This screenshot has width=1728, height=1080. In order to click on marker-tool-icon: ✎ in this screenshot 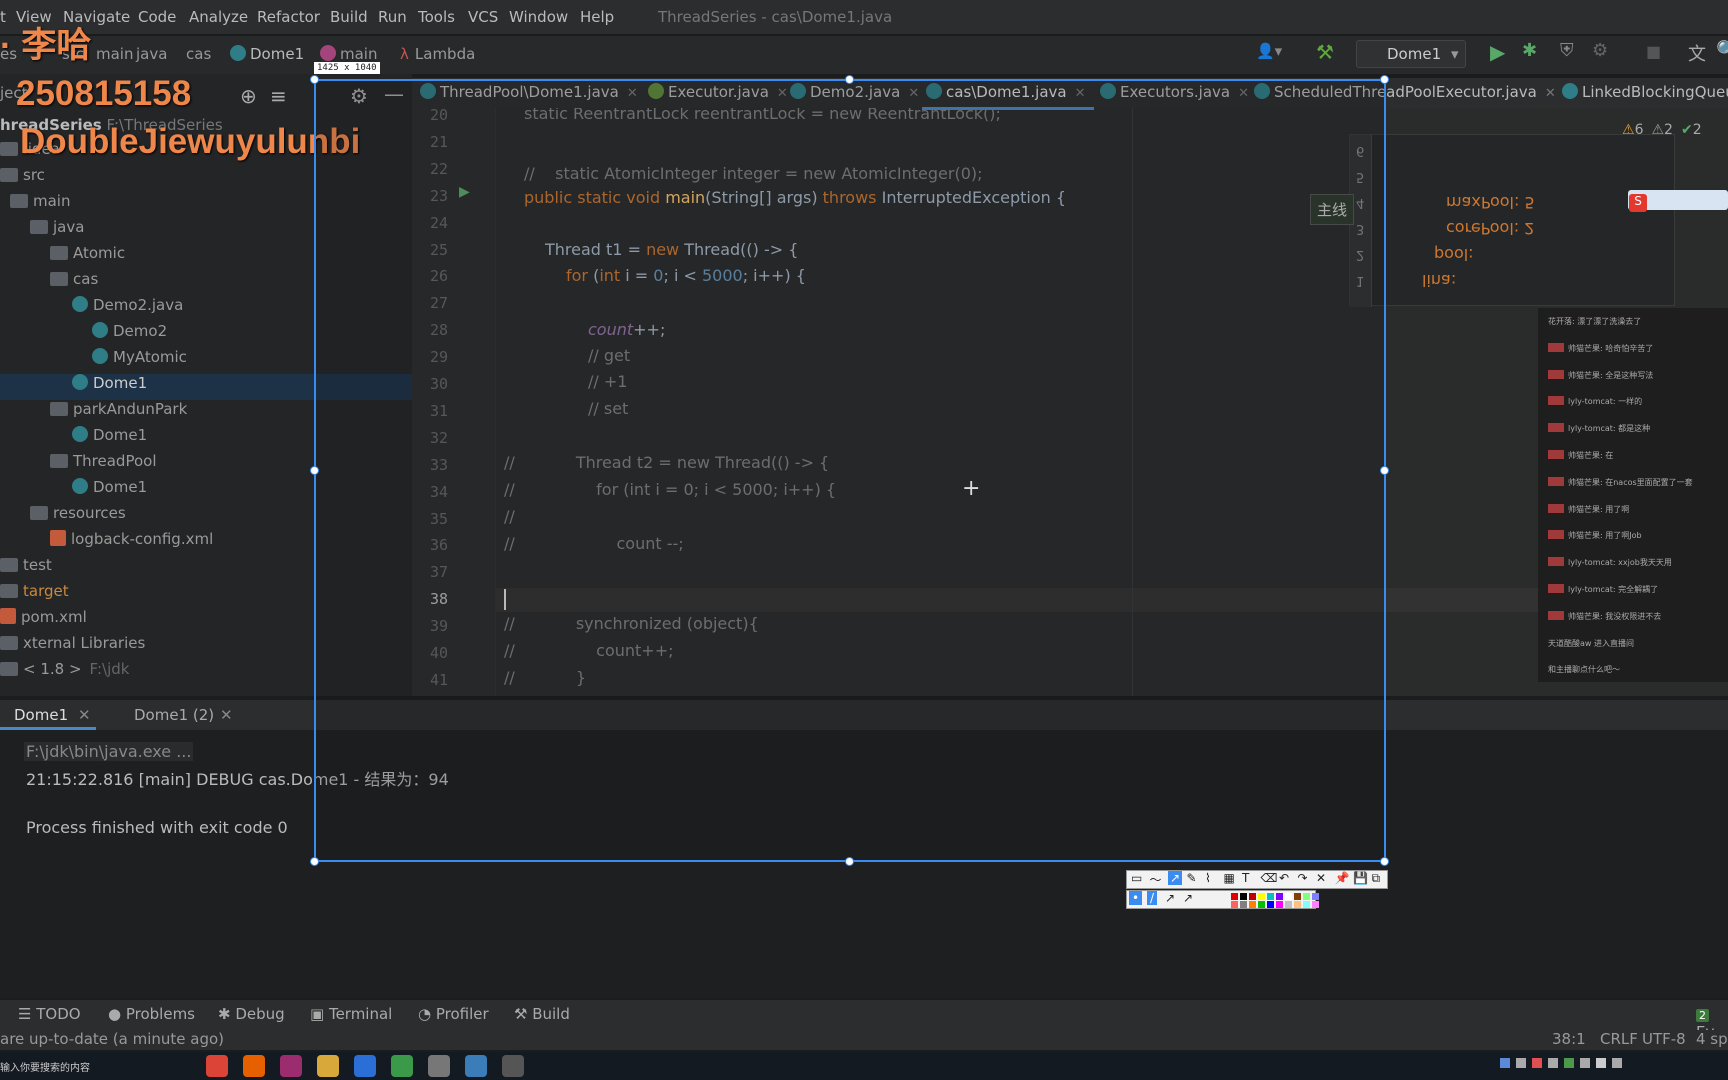, I will do `click(1192, 878)`.